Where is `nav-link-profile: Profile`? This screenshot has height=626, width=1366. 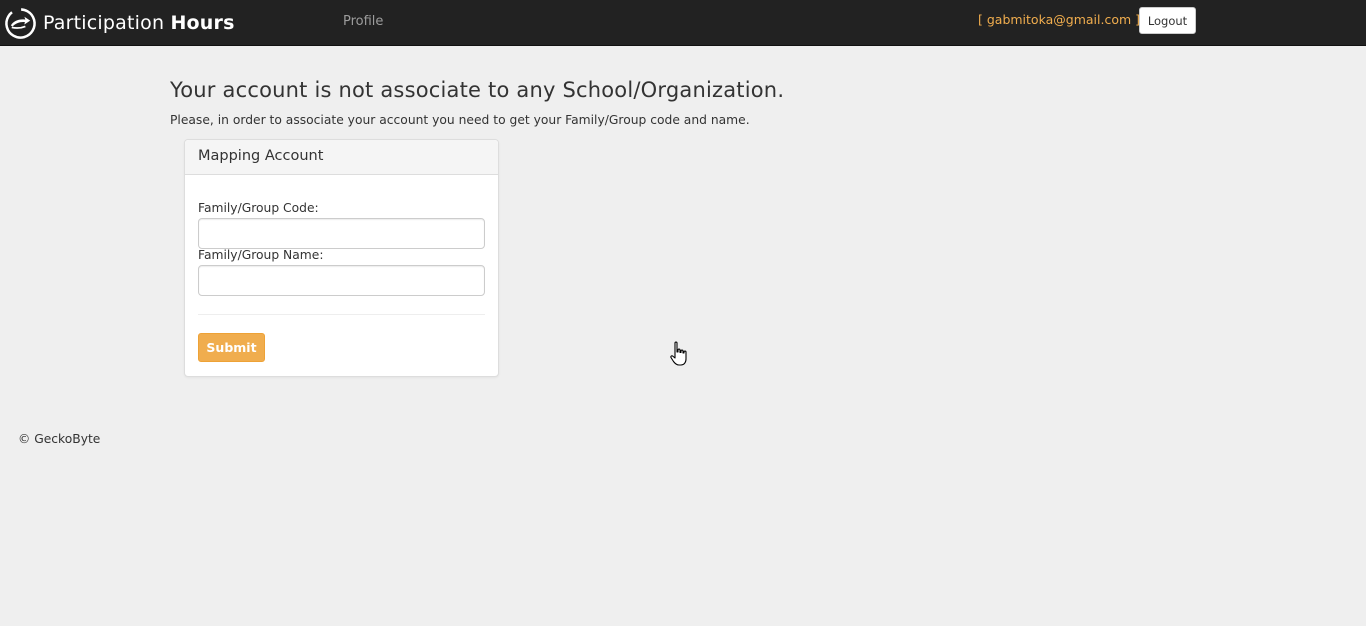 nav-link-profile: Profile is located at coordinates (363, 21).